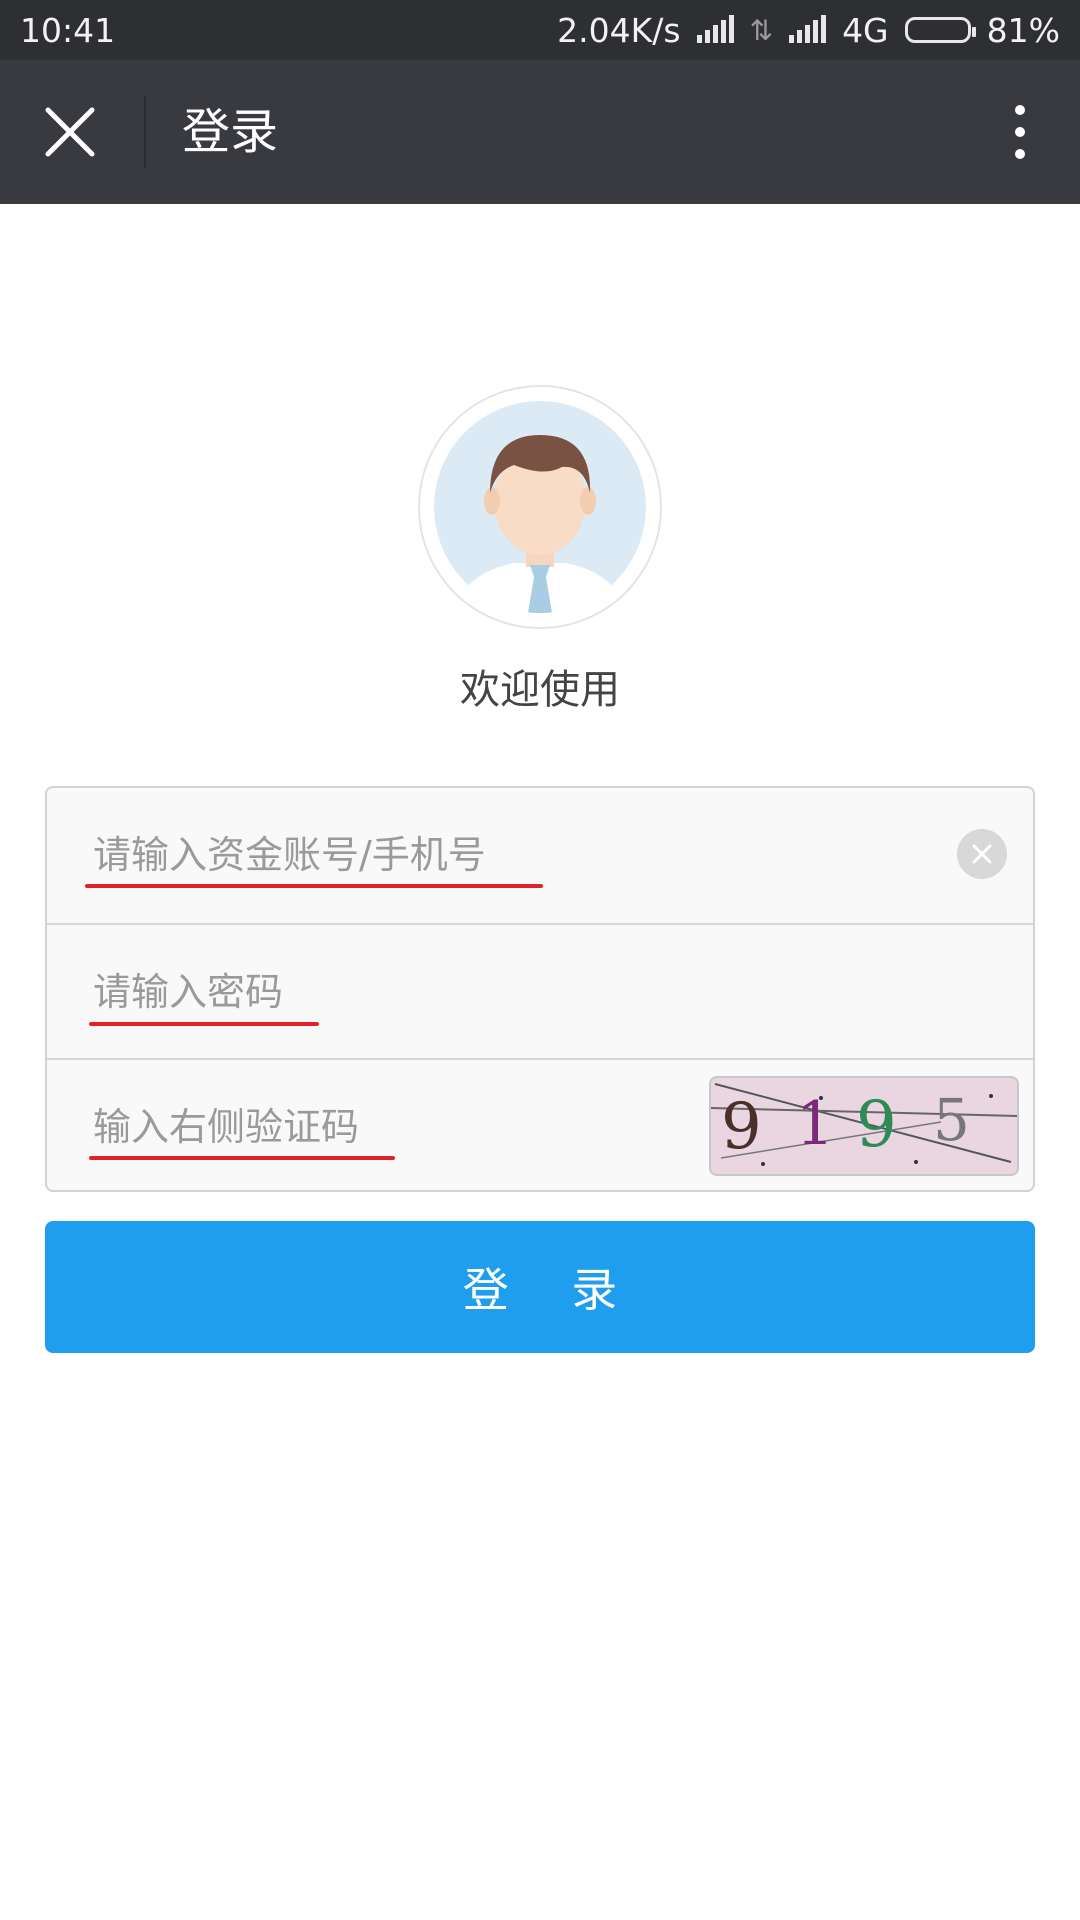 This screenshot has width=1080, height=1920. What do you see at coordinates (619, 30) in the screenshot?
I see `network-speed: 2.04K/s` at bounding box center [619, 30].